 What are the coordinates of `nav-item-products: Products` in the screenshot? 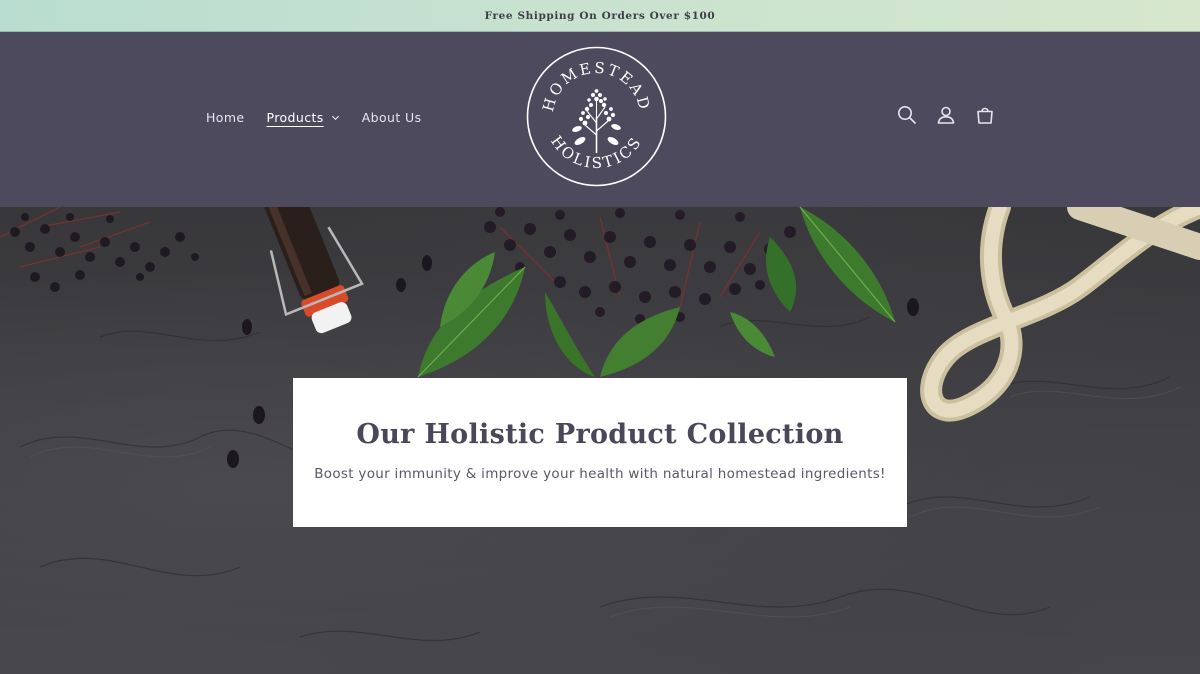 It's located at (303, 117).